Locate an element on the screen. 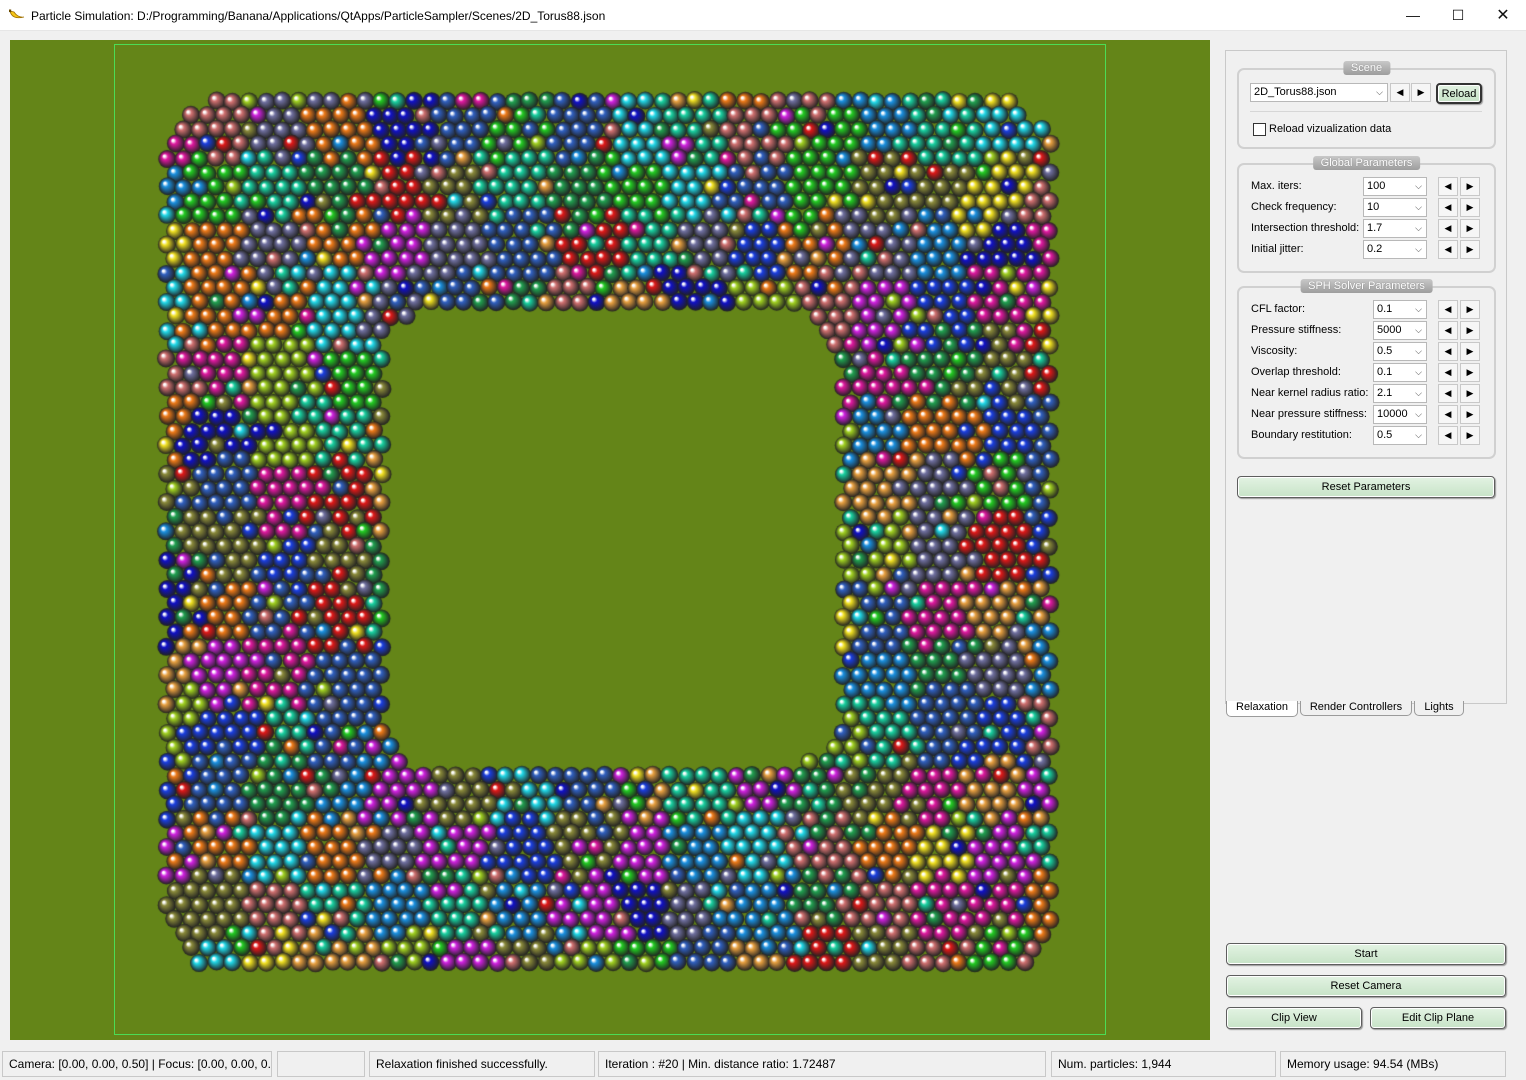 The width and height of the screenshot is (1526, 1080). prev-scene-button: ◀ is located at coordinates (1400, 92).